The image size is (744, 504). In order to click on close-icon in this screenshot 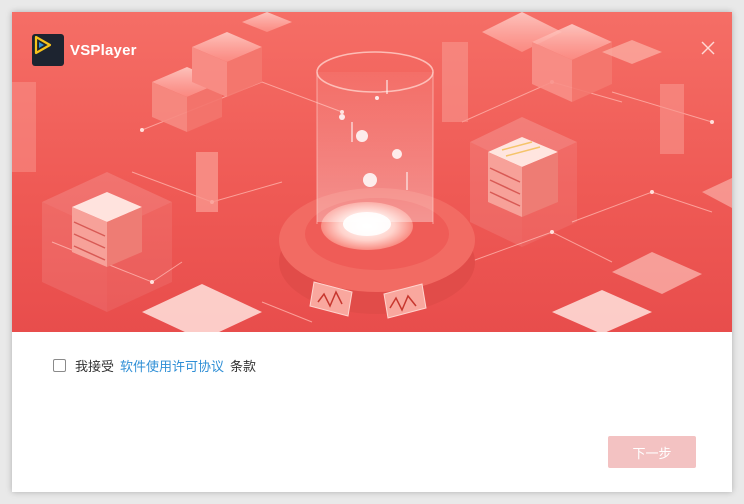, I will do `click(708, 48)`.